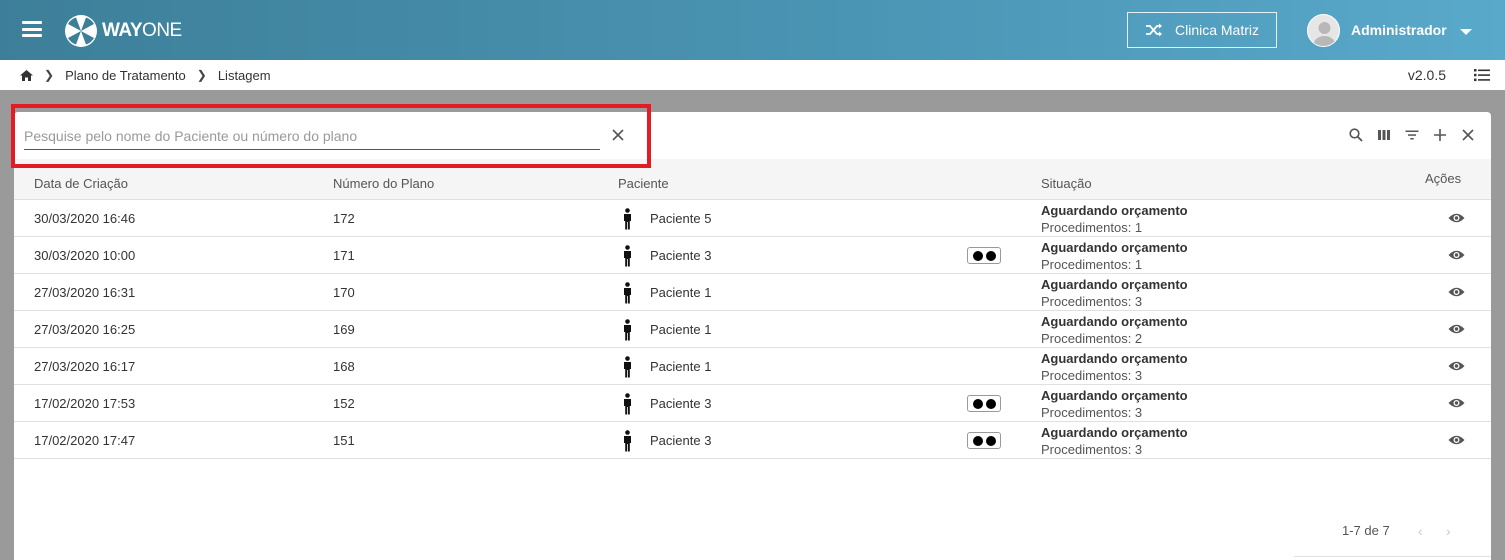 The width and height of the screenshot is (1505, 560). What do you see at coordinates (1092, 264) in the screenshot?
I see `row-procedures: Procedimentos: 1` at bounding box center [1092, 264].